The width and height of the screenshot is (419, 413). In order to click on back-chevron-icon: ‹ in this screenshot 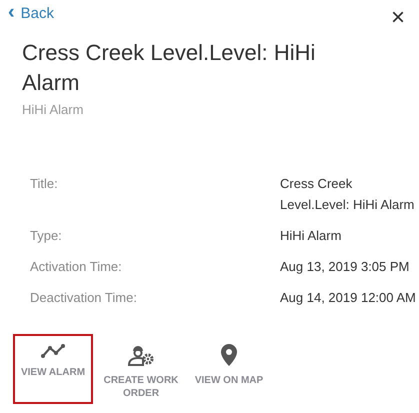, I will do `click(11, 12)`.